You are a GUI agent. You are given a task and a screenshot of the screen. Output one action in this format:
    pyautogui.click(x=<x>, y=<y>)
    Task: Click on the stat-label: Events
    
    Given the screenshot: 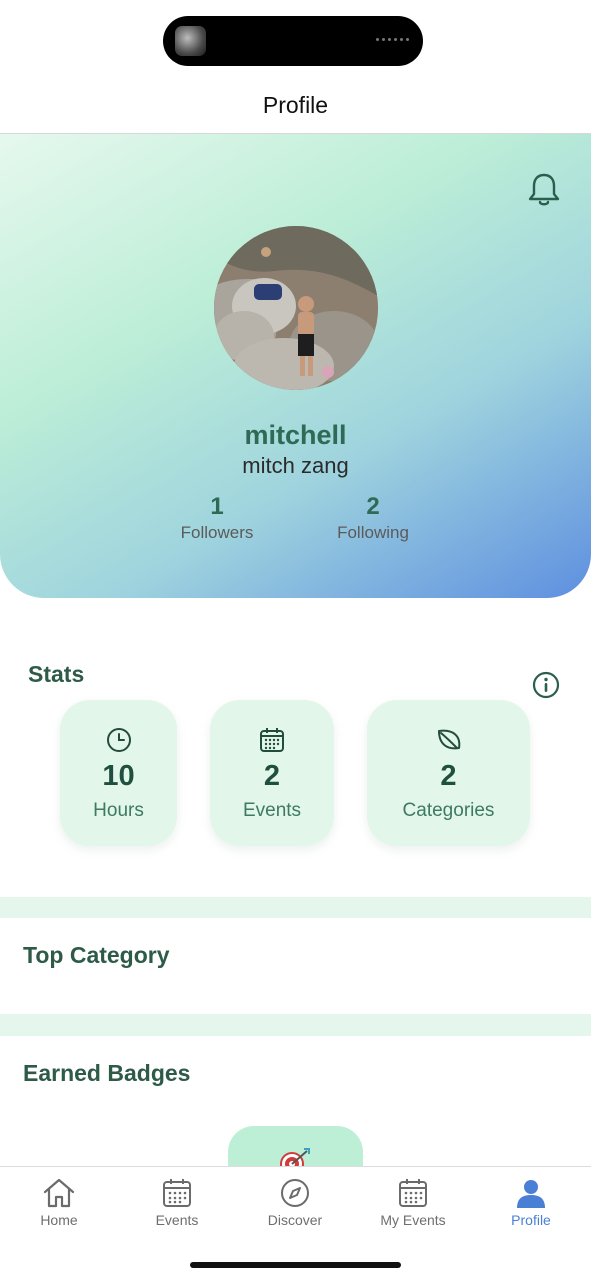 What is the action you would take?
    pyautogui.click(x=272, y=810)
    